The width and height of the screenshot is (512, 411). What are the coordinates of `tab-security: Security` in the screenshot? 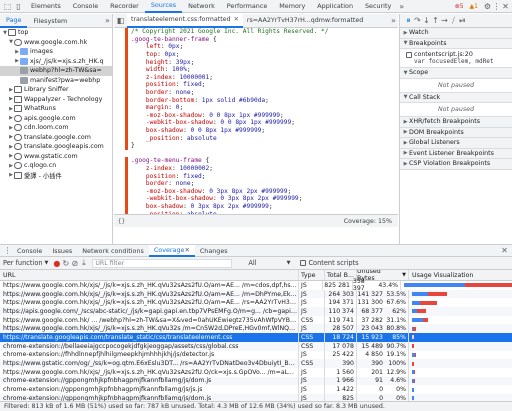 It's located at (378, 6).